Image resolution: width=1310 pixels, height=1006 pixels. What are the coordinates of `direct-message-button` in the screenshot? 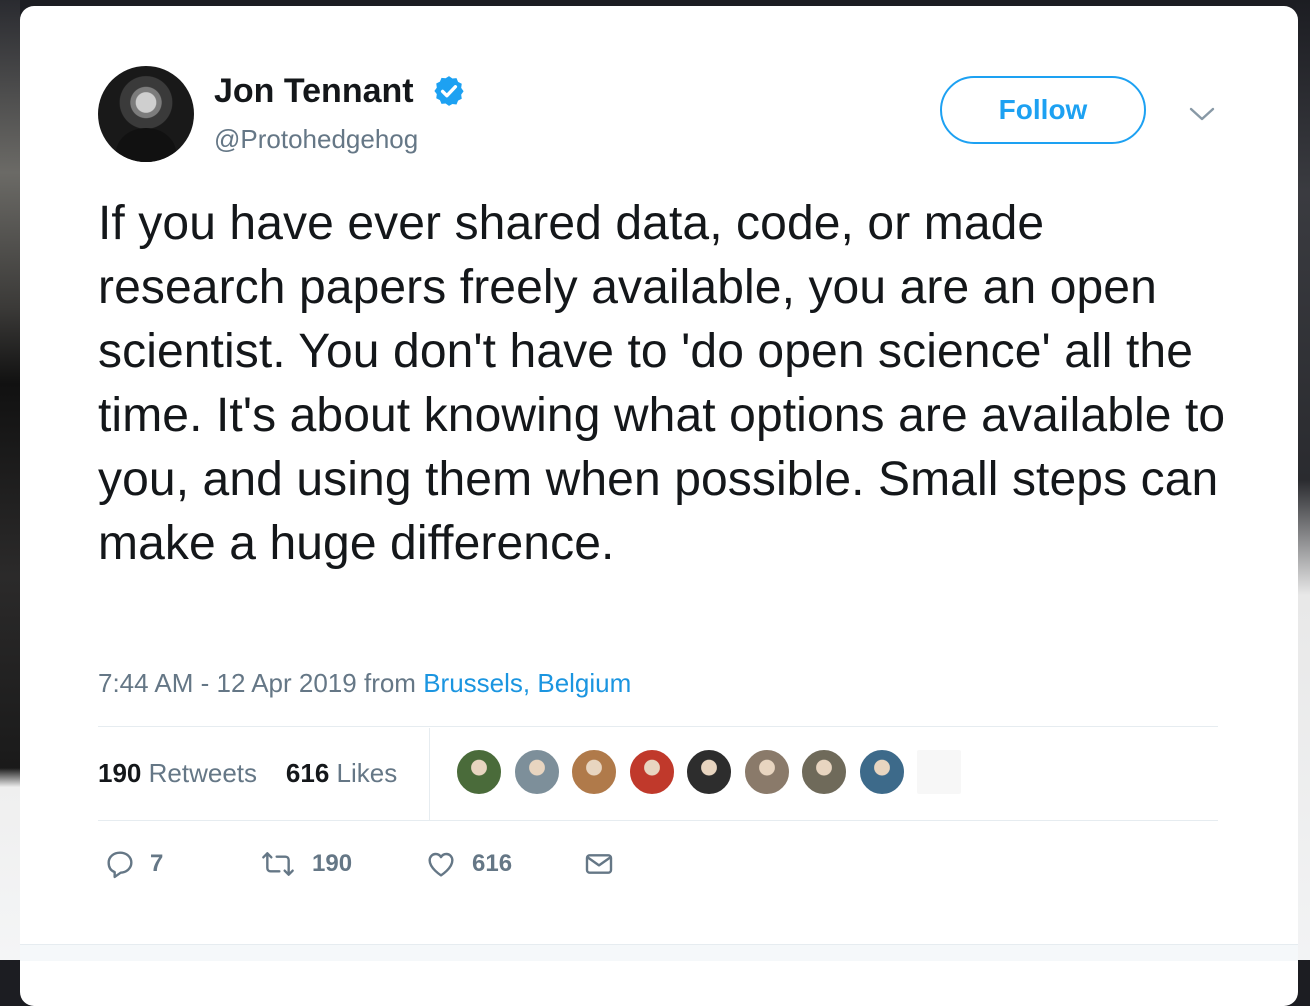 It's located at (599, 864).